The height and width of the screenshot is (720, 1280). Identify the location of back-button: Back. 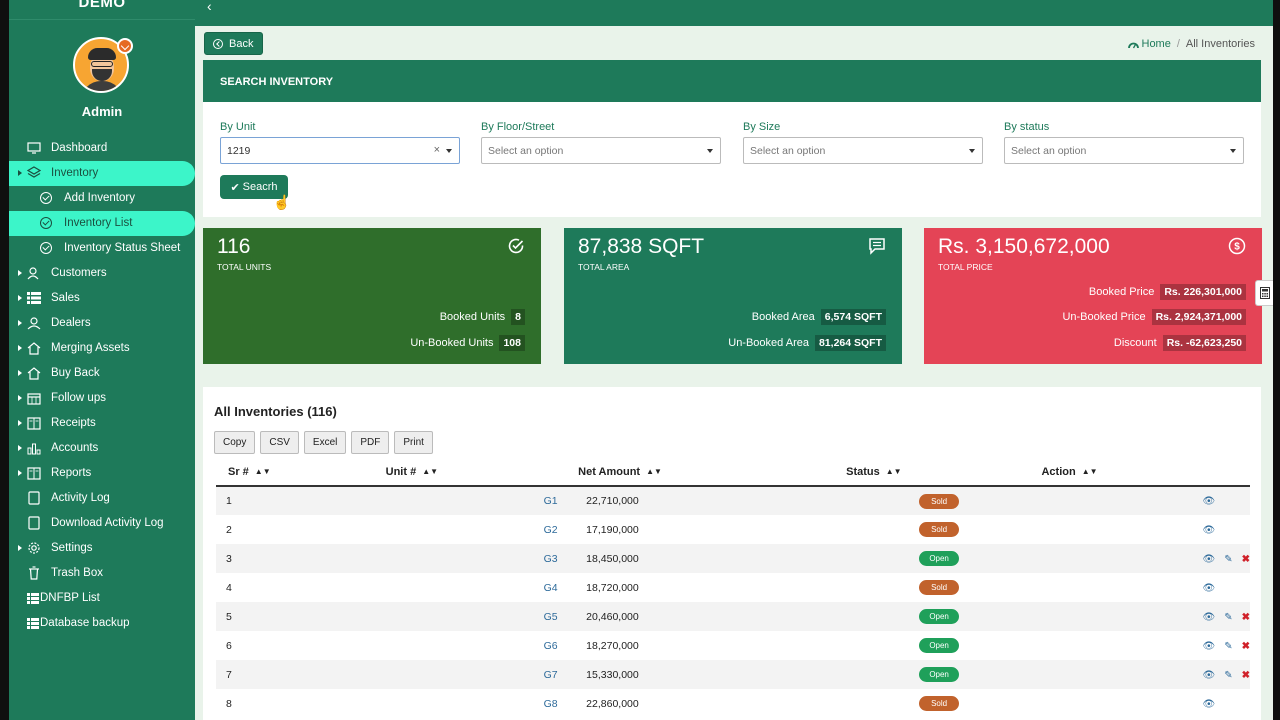
(233, 43).